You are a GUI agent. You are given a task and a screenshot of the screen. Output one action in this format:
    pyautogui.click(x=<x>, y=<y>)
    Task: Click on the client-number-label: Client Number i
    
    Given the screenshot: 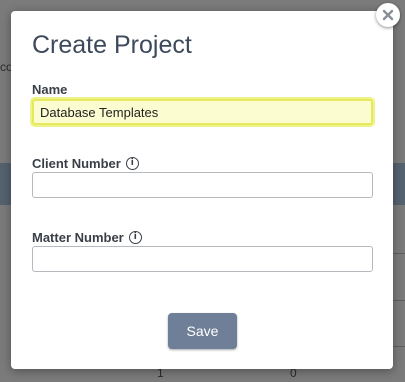 What is the action you would take?
    pyautogui.click(x=85, y=163)
    